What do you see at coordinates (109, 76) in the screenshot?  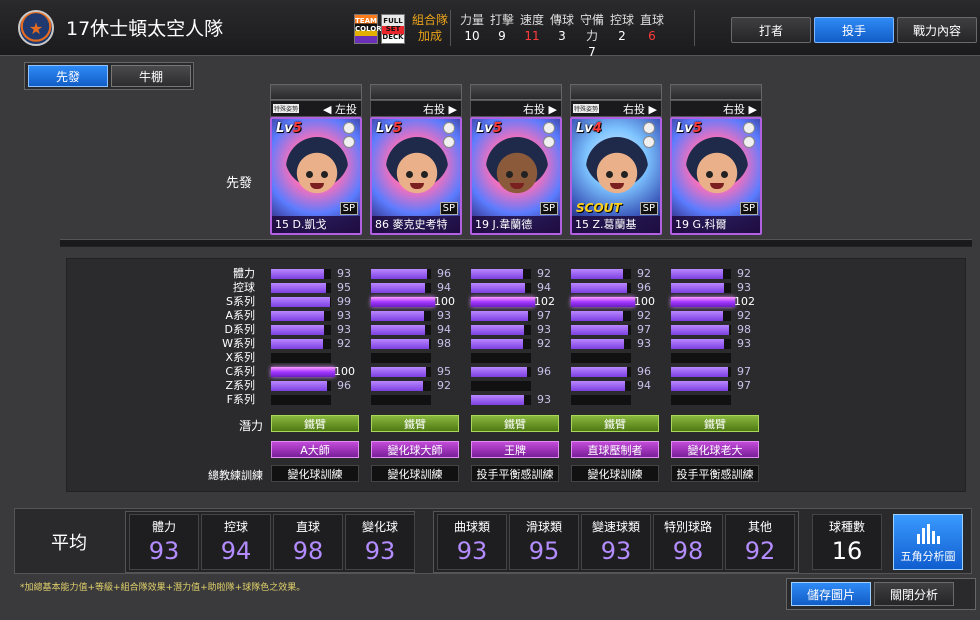 I see `rotation-tab-group: 先發 牛棚` at bounding box center [109, 76].